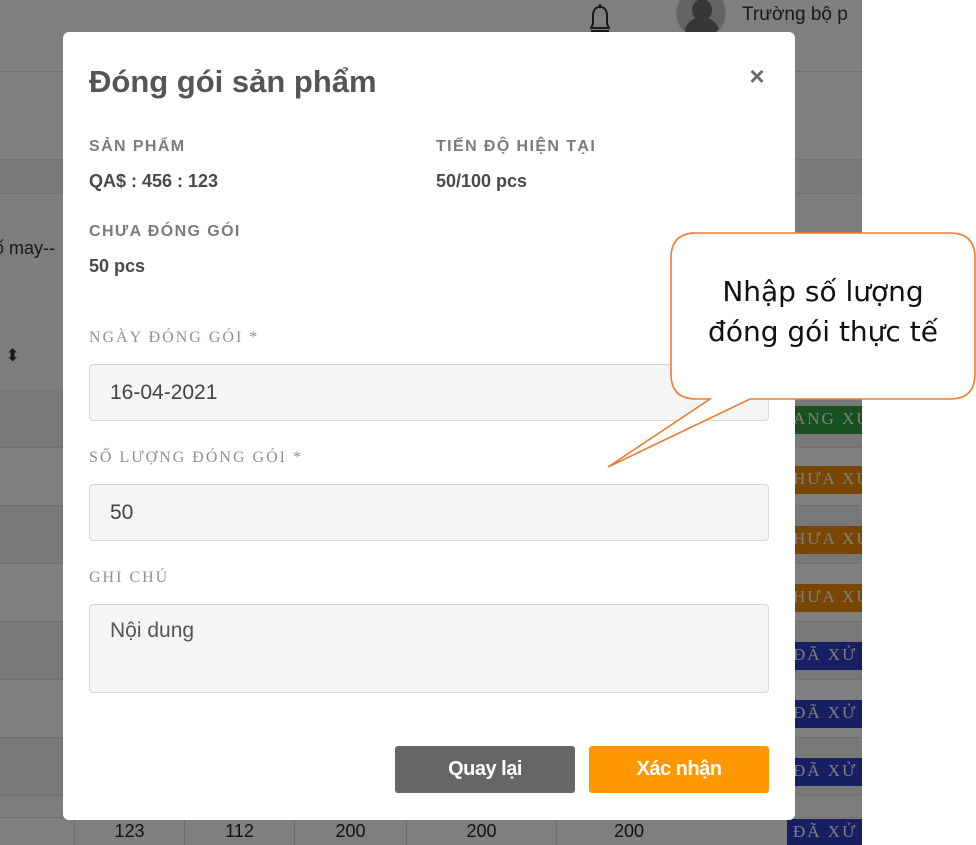 This screenshot has height=845, width=976. I want to click on close-icon: ×, so click(757, 76).